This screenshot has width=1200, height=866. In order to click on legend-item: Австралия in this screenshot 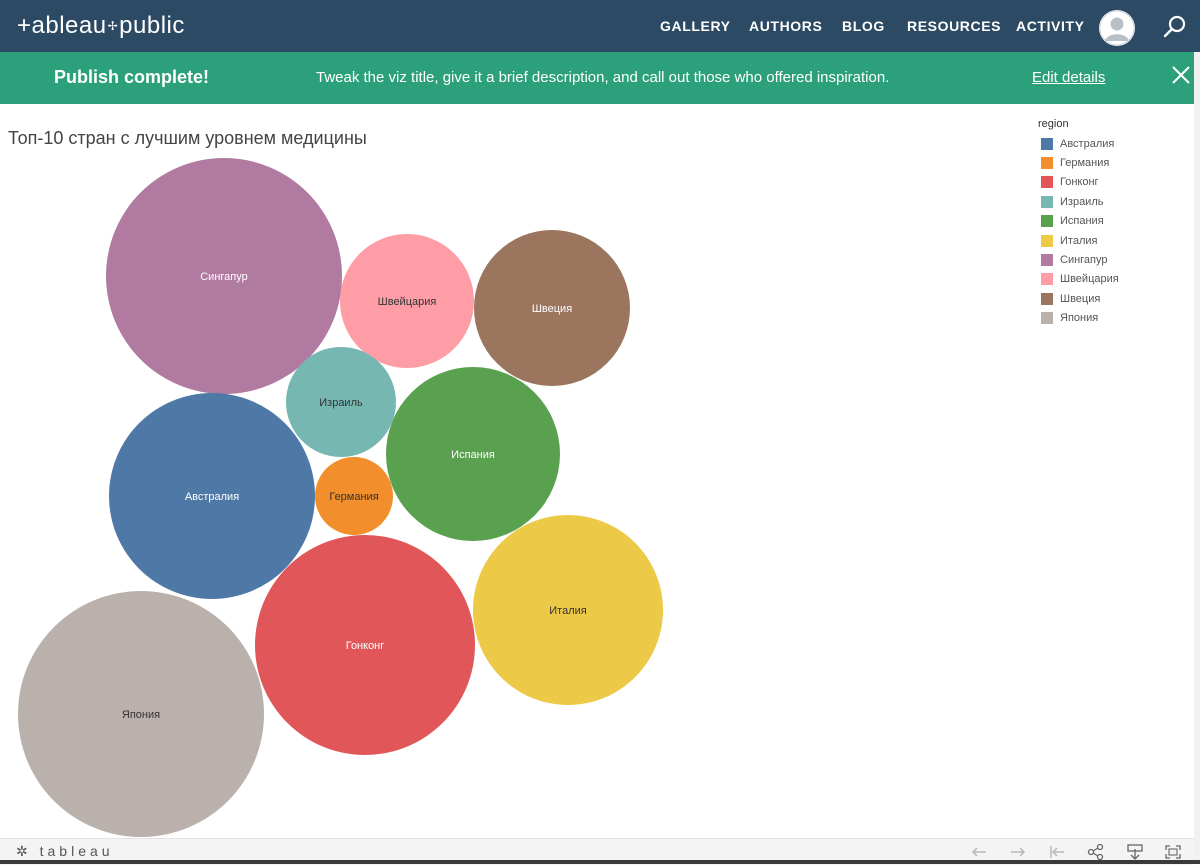, I will do `click(1113, 143)`.